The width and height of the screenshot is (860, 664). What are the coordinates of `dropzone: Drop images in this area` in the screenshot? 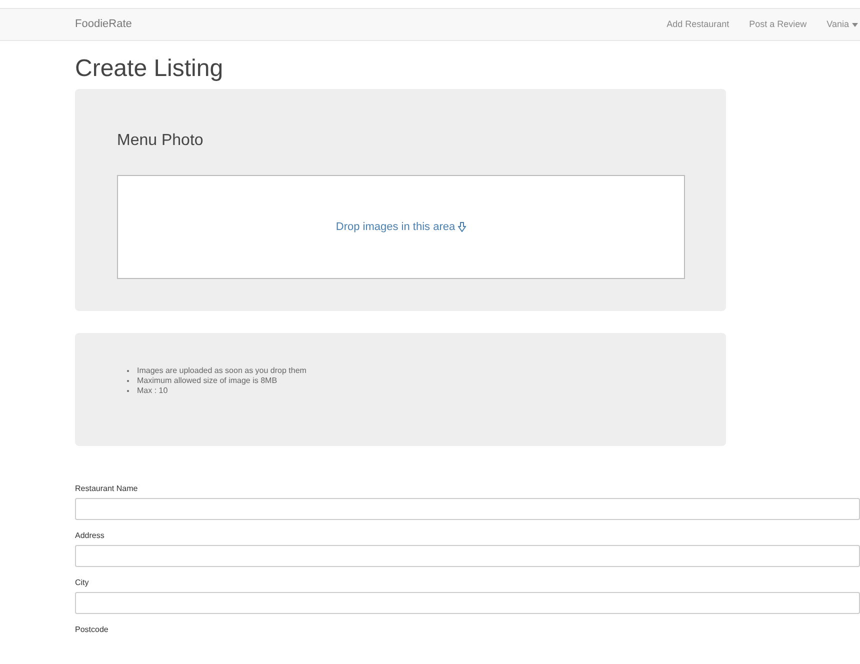 It's located at (401, 227).